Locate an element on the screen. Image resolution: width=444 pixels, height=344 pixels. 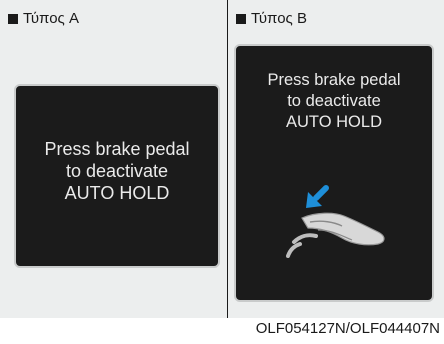
panel-a-label: Τύπος A is located at coordinates (43, 18).